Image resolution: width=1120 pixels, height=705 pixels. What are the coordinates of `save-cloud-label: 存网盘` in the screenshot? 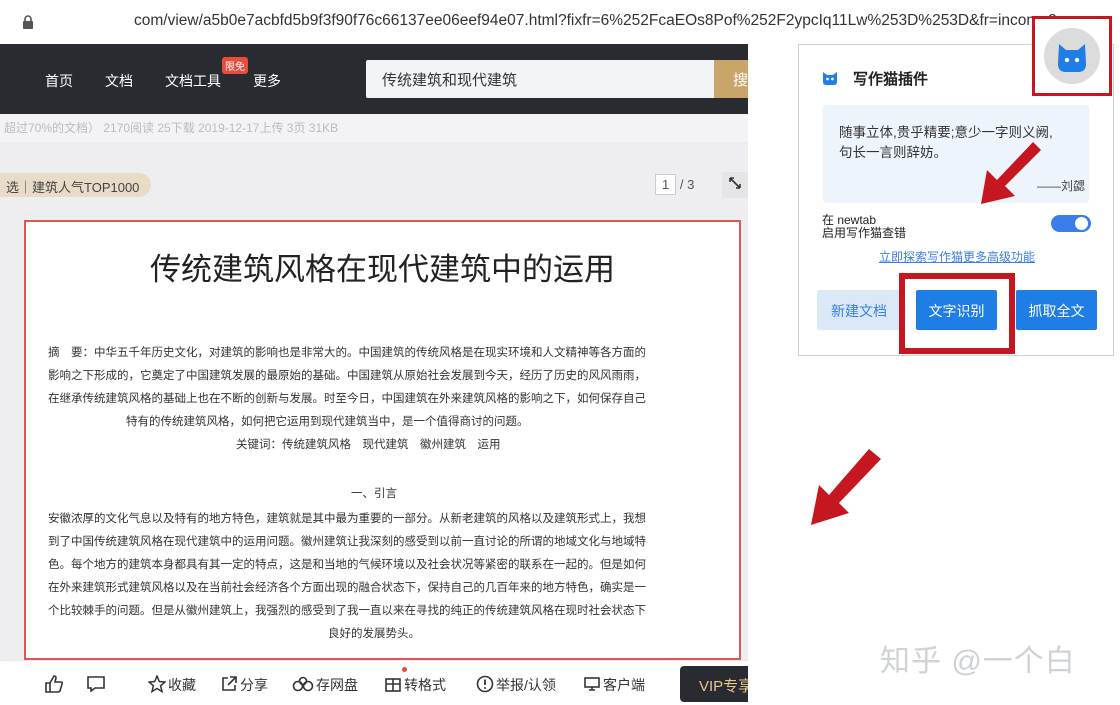 It's located at (337, 685).